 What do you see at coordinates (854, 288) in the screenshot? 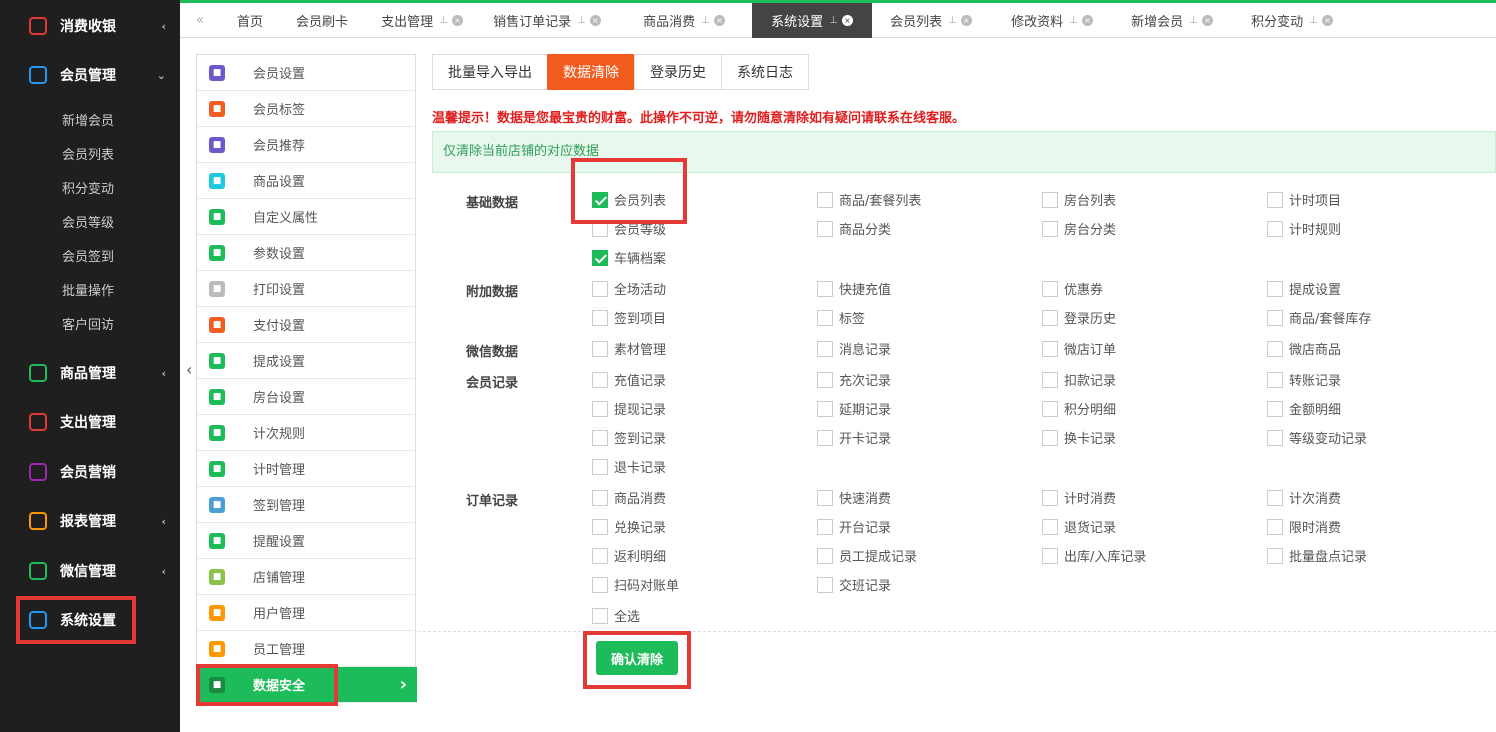
I see `checkbox-item: 快捷充值` at bounding box center [854, 288].